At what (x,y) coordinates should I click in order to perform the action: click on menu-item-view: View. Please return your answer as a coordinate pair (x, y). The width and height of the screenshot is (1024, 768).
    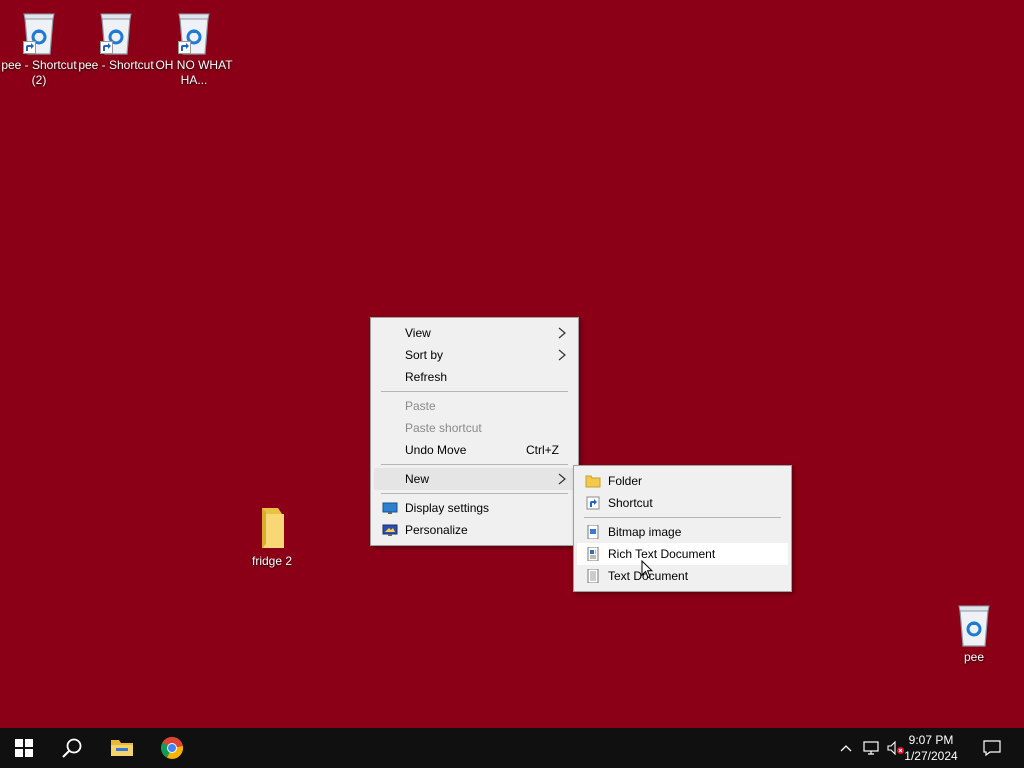
    Looking at the image, I should click on (474, 333).